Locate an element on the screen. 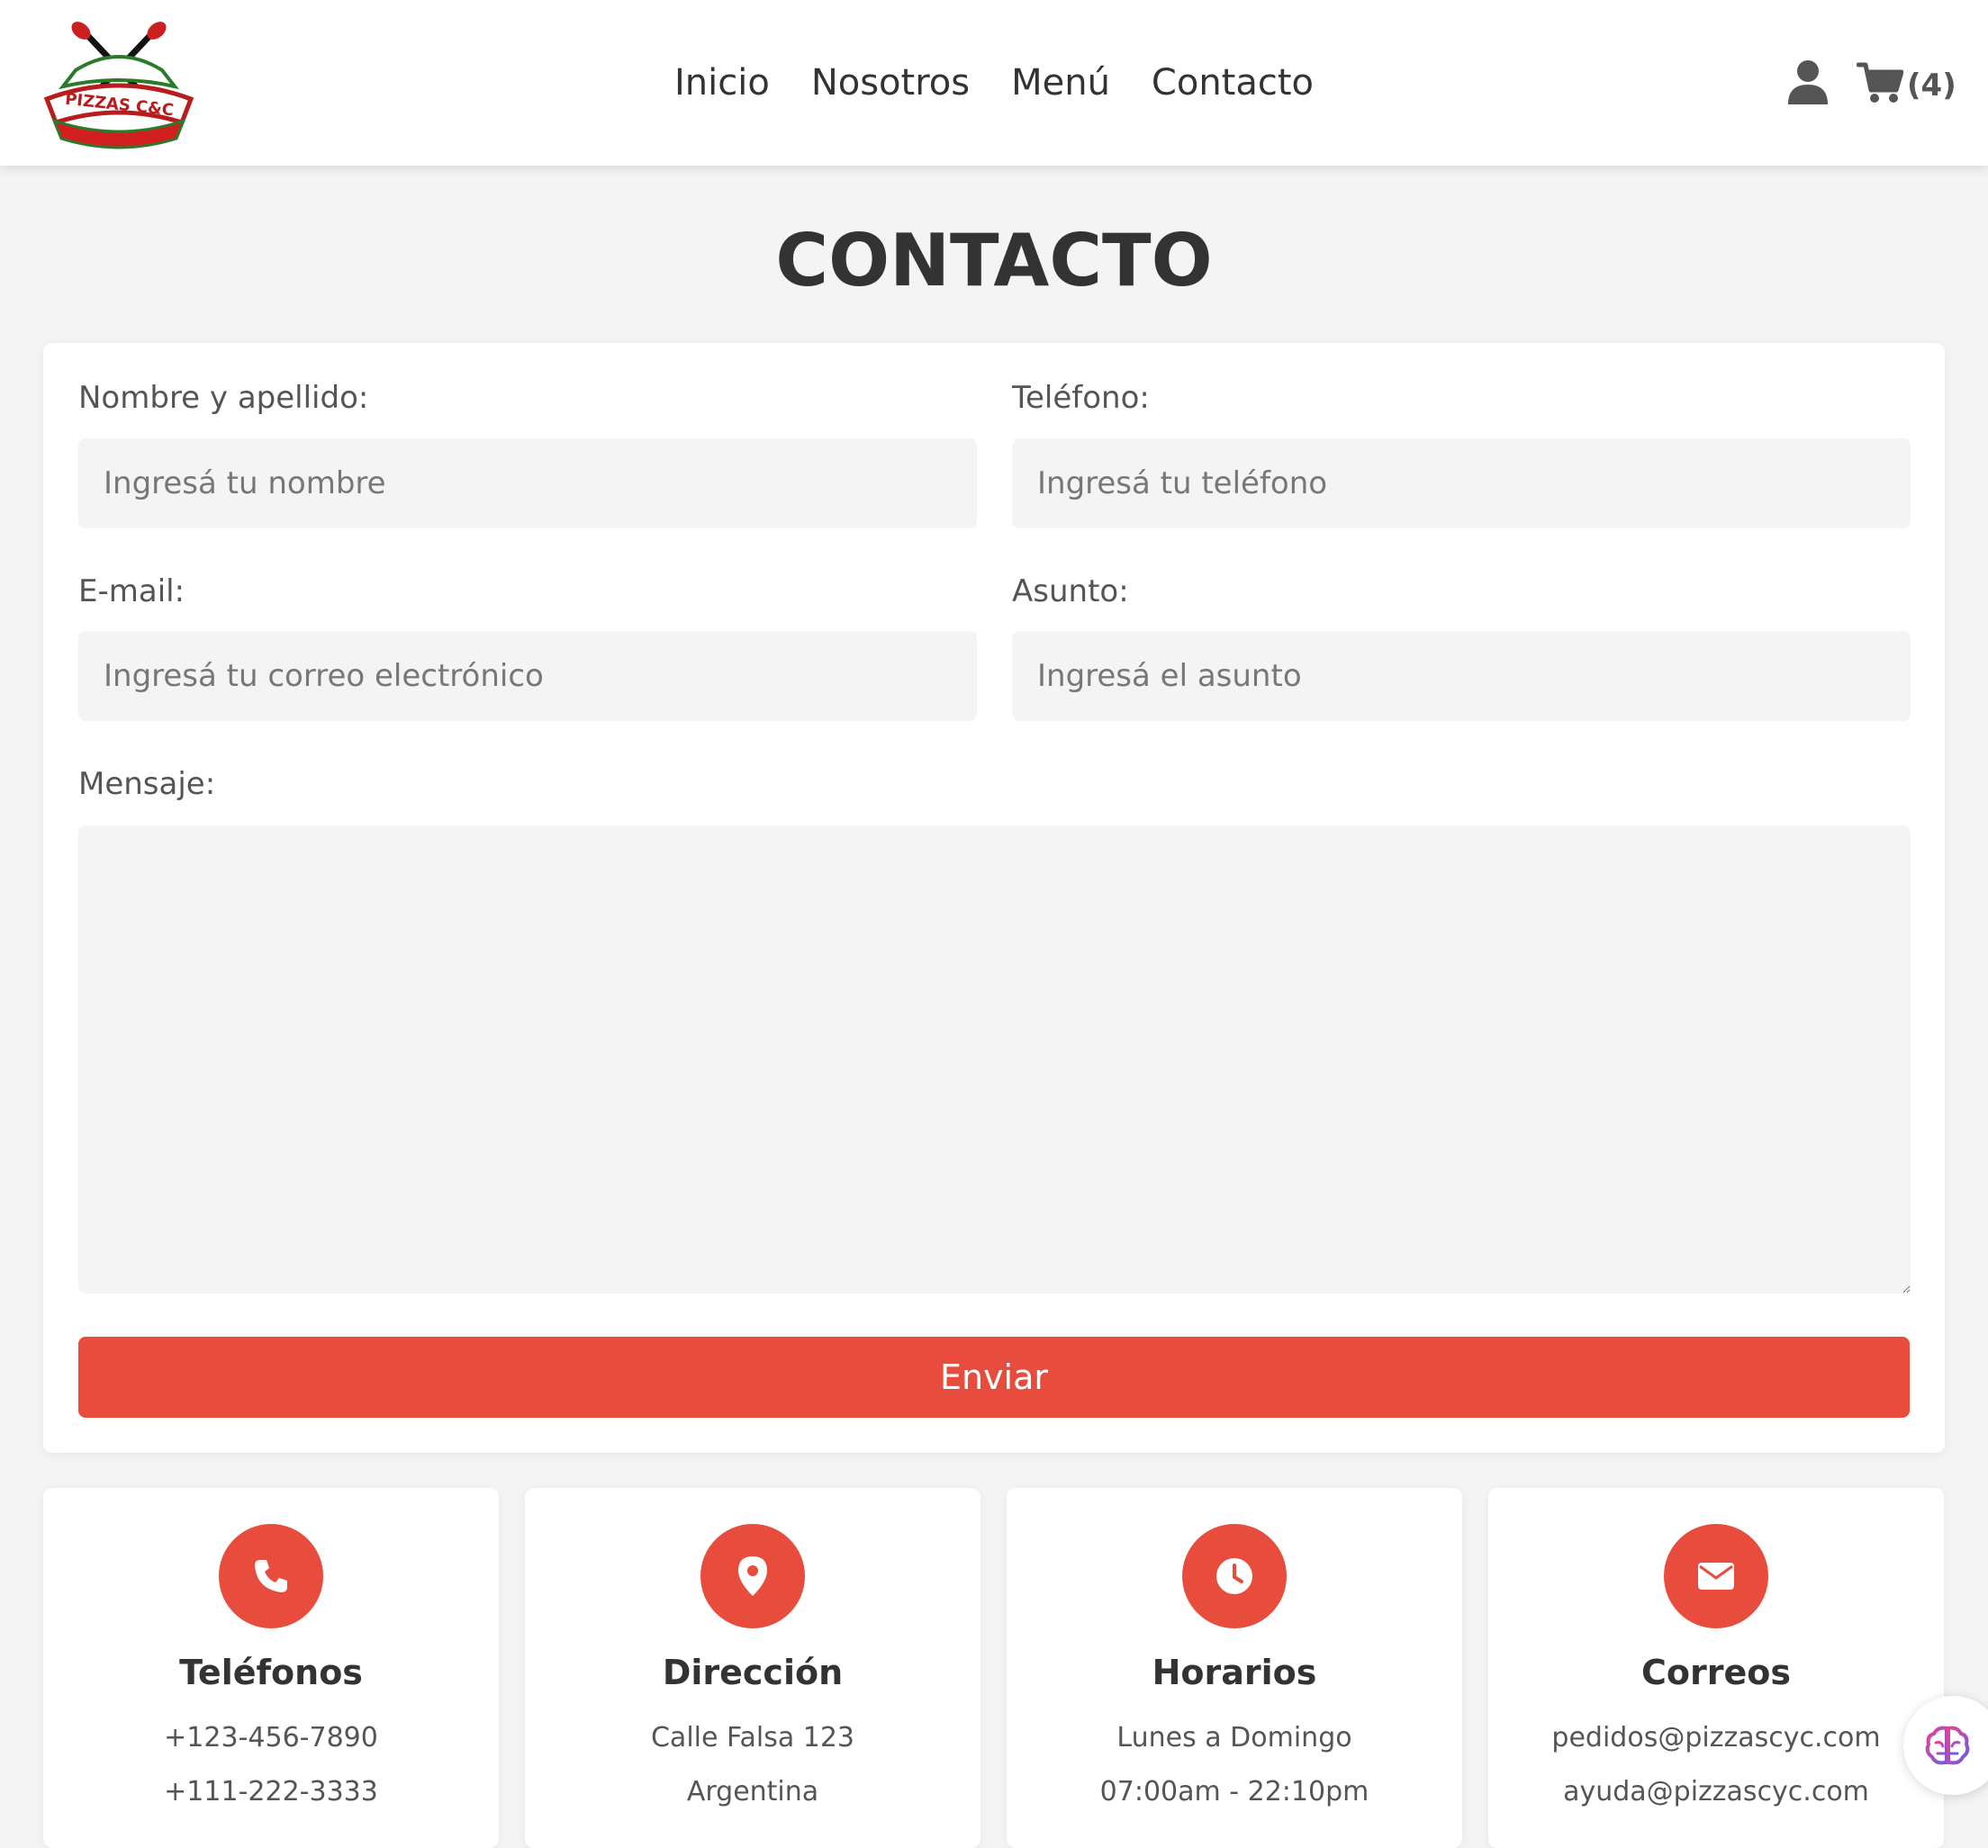 The height and width of the screenshot is (1848, 1988). info-line: 07:00am - 22:10pm is located at coordinates (1234, 1791).